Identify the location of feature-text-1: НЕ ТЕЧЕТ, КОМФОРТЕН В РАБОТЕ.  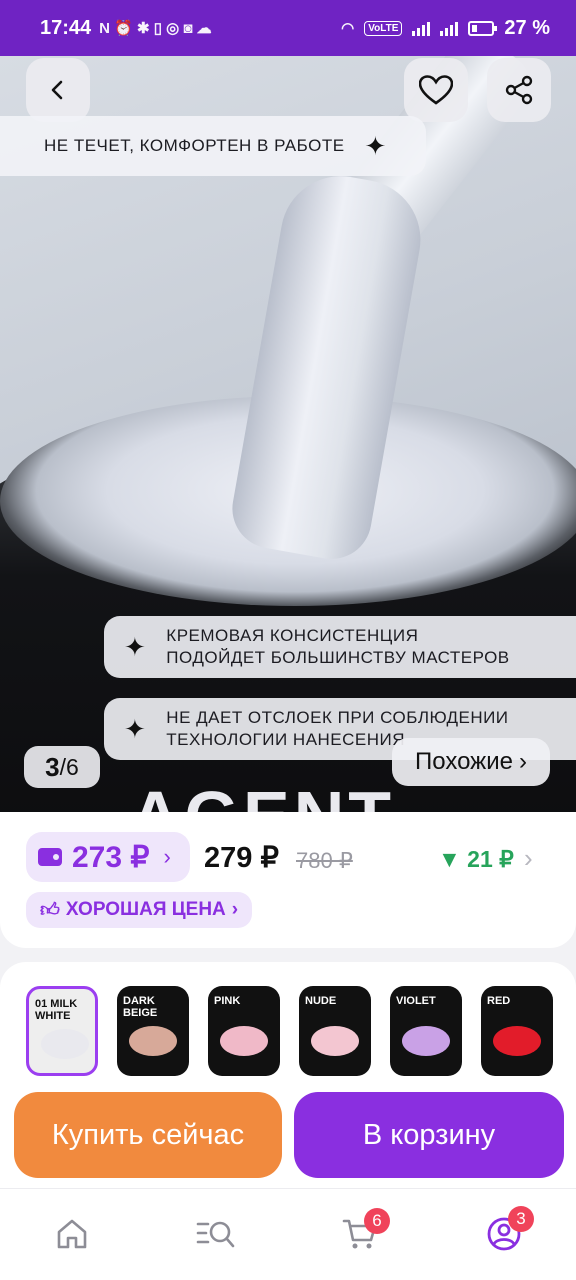
(194, 145).